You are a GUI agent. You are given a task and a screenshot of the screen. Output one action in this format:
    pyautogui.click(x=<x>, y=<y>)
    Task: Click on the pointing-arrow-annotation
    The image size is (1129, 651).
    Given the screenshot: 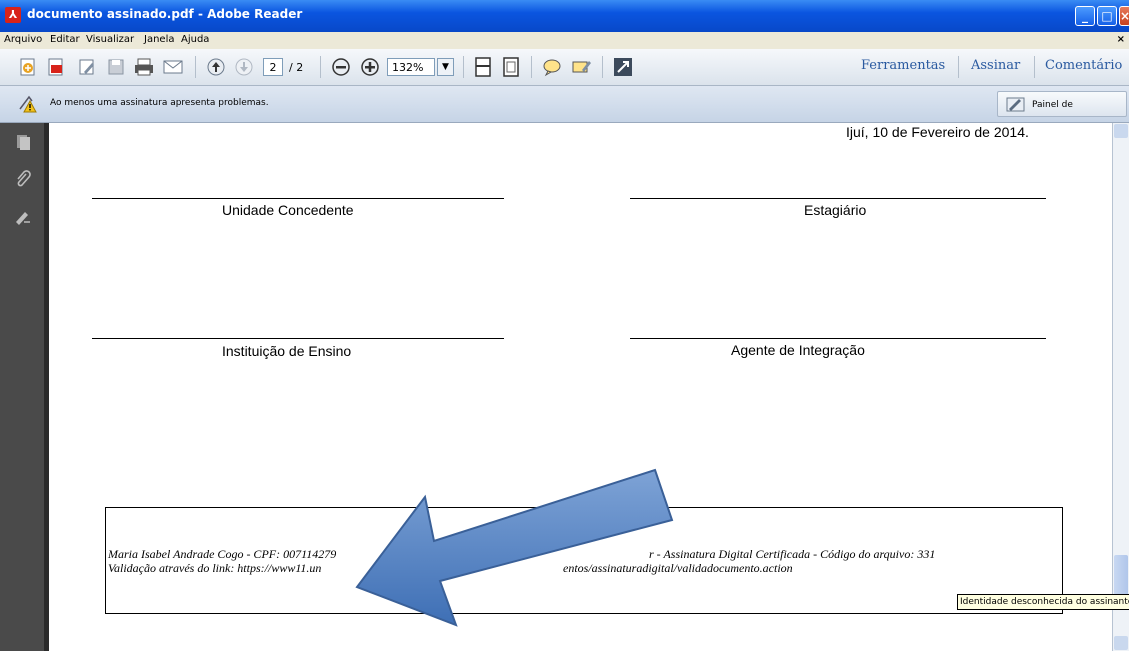 What is the action you would take?
    pyautogui.click(x=514, y=547)
    